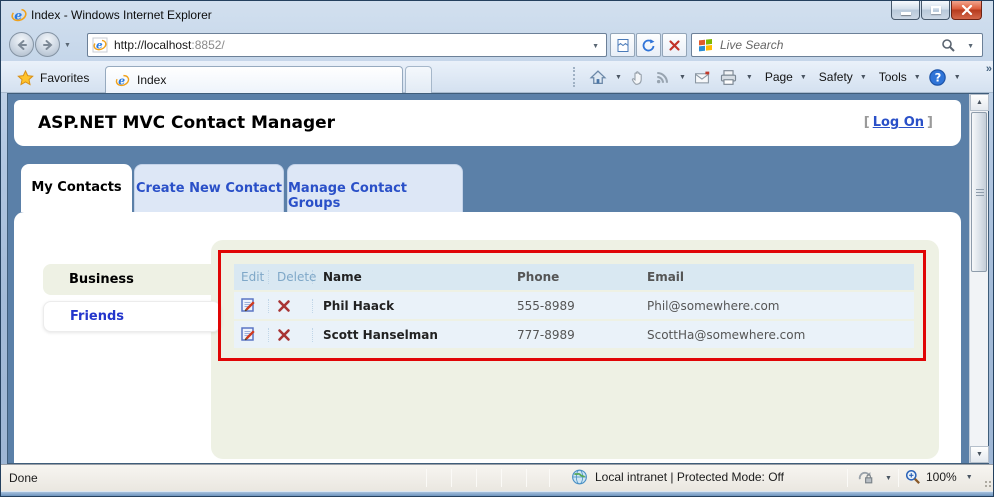 This screenshot has height=497, width=994. Describe the element at coordinates (966, 10) in the screenshot. I see `close-button` at that location.